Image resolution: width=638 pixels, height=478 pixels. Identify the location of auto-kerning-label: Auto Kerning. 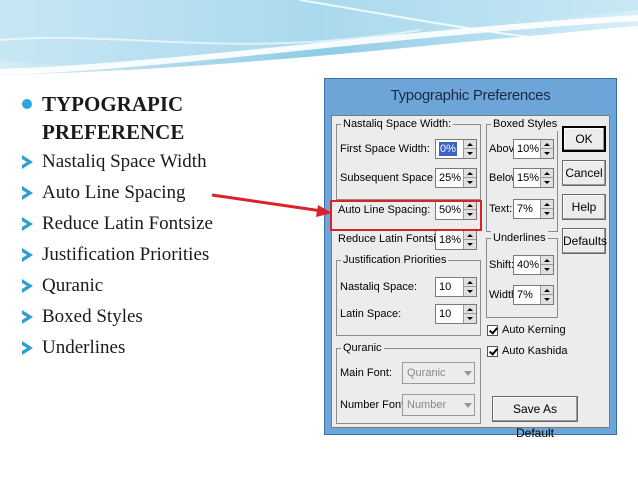
(534, 330).